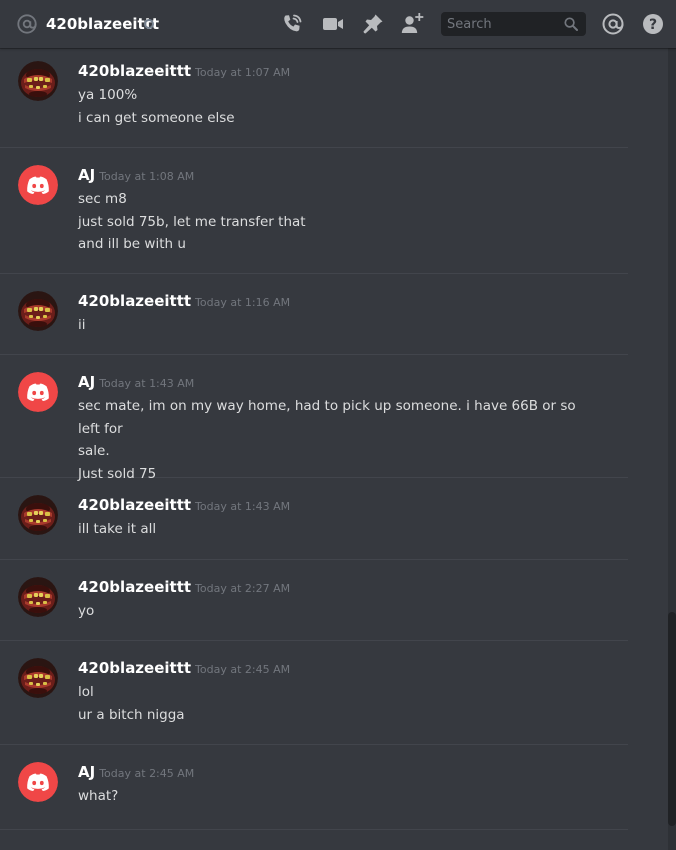 The image size is (676, 850). What do you see at coordinates (94, 451) in the screenshot?
I see `message-text: sale.` at bounding box center [94, 451].